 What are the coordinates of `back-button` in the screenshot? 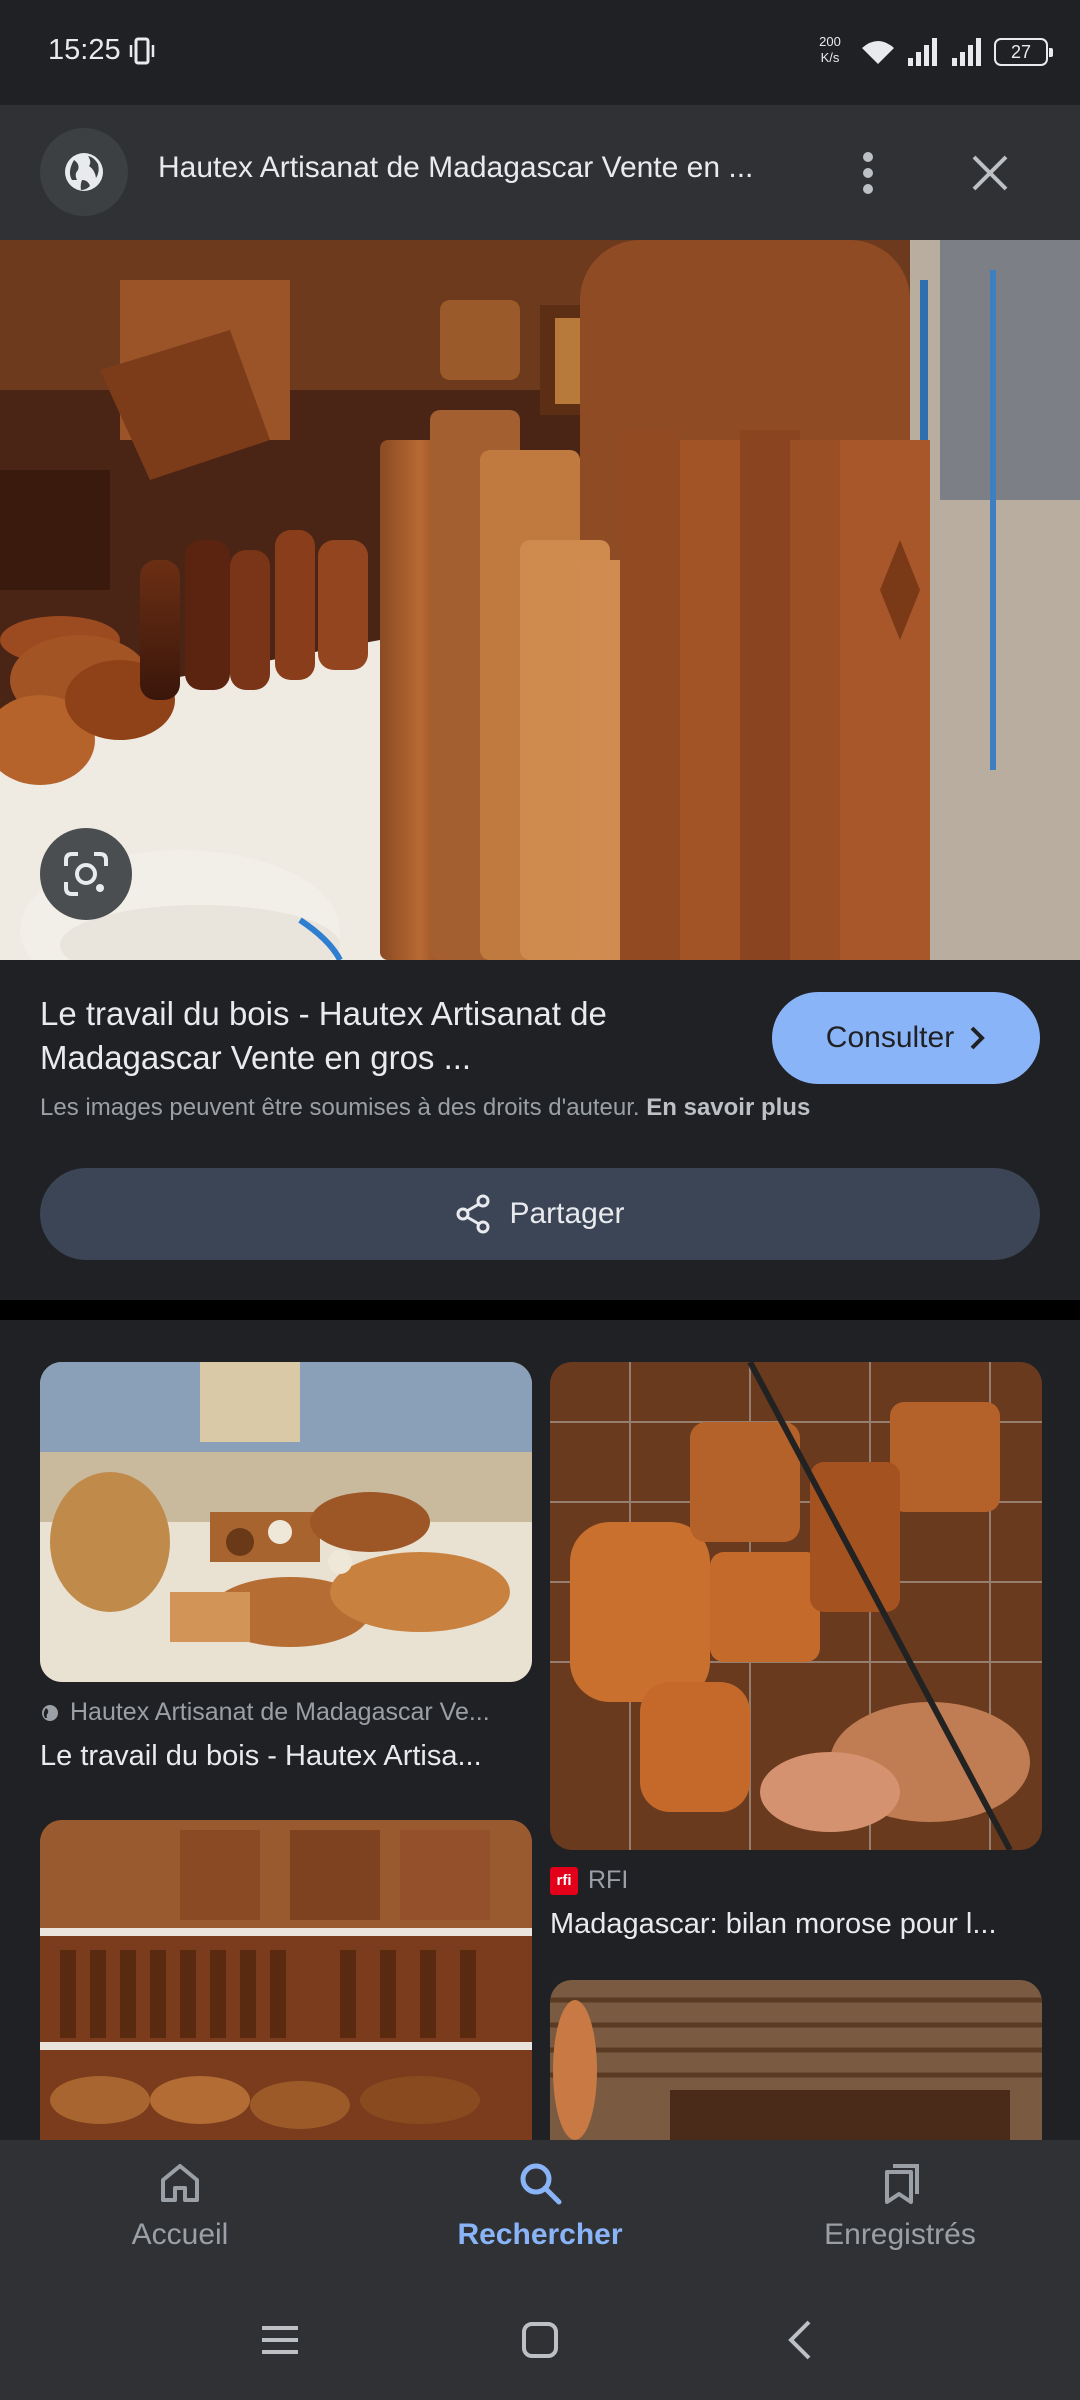 It's located at (800, 2340).